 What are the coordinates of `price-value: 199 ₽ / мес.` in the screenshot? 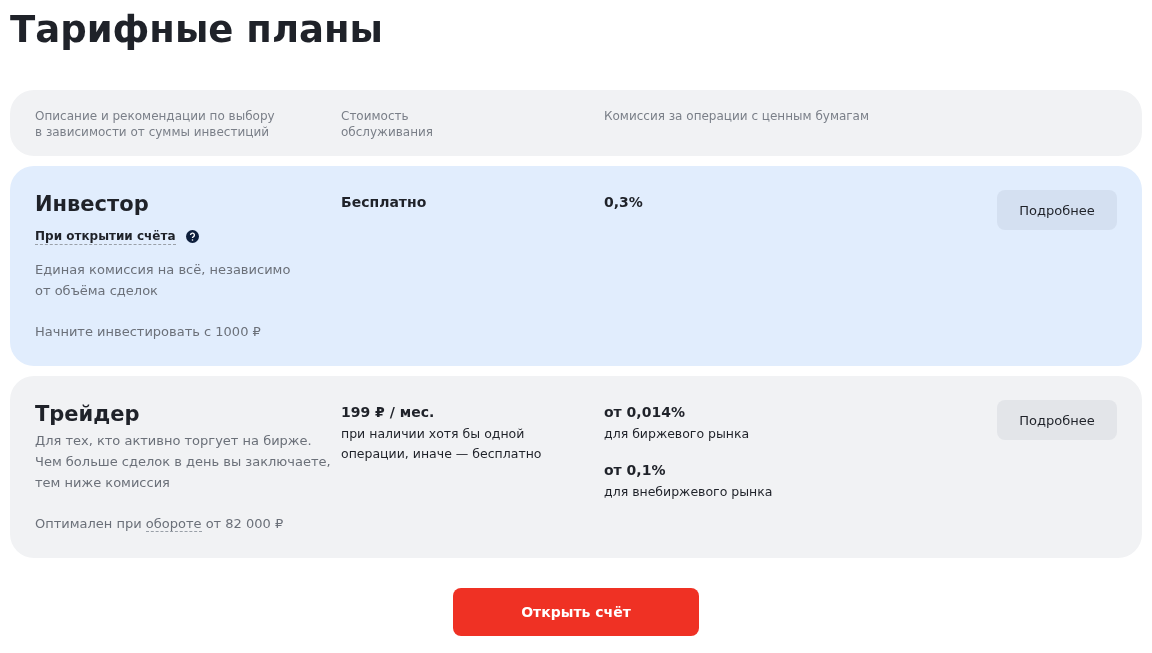 It's located at (388, 412).